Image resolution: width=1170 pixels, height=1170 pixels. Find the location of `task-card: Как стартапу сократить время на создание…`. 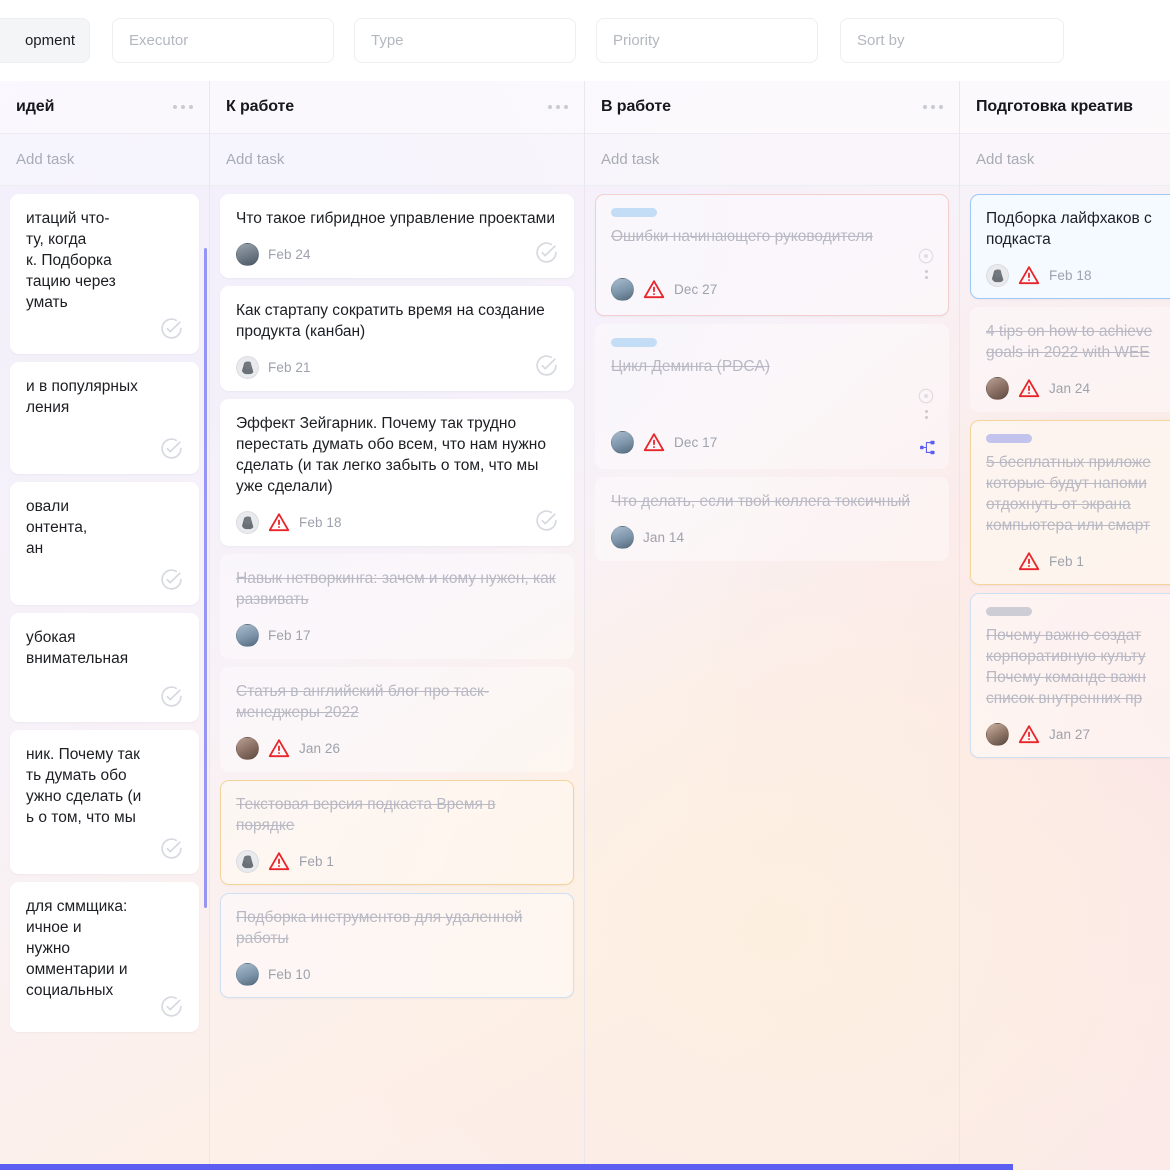

task-card: Как стартапу сократить время на создание… is located at coordinates (397, 338).